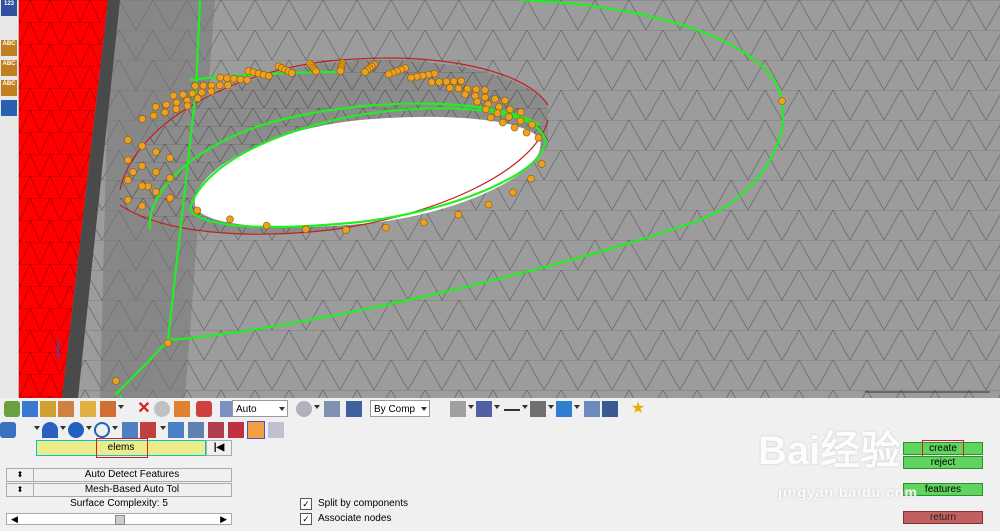 The image size is (1000, 531). What do you see at coordinates (638, 409) in the screenshot?
I see `star-icon: ★` at bounding box center [638, 409].